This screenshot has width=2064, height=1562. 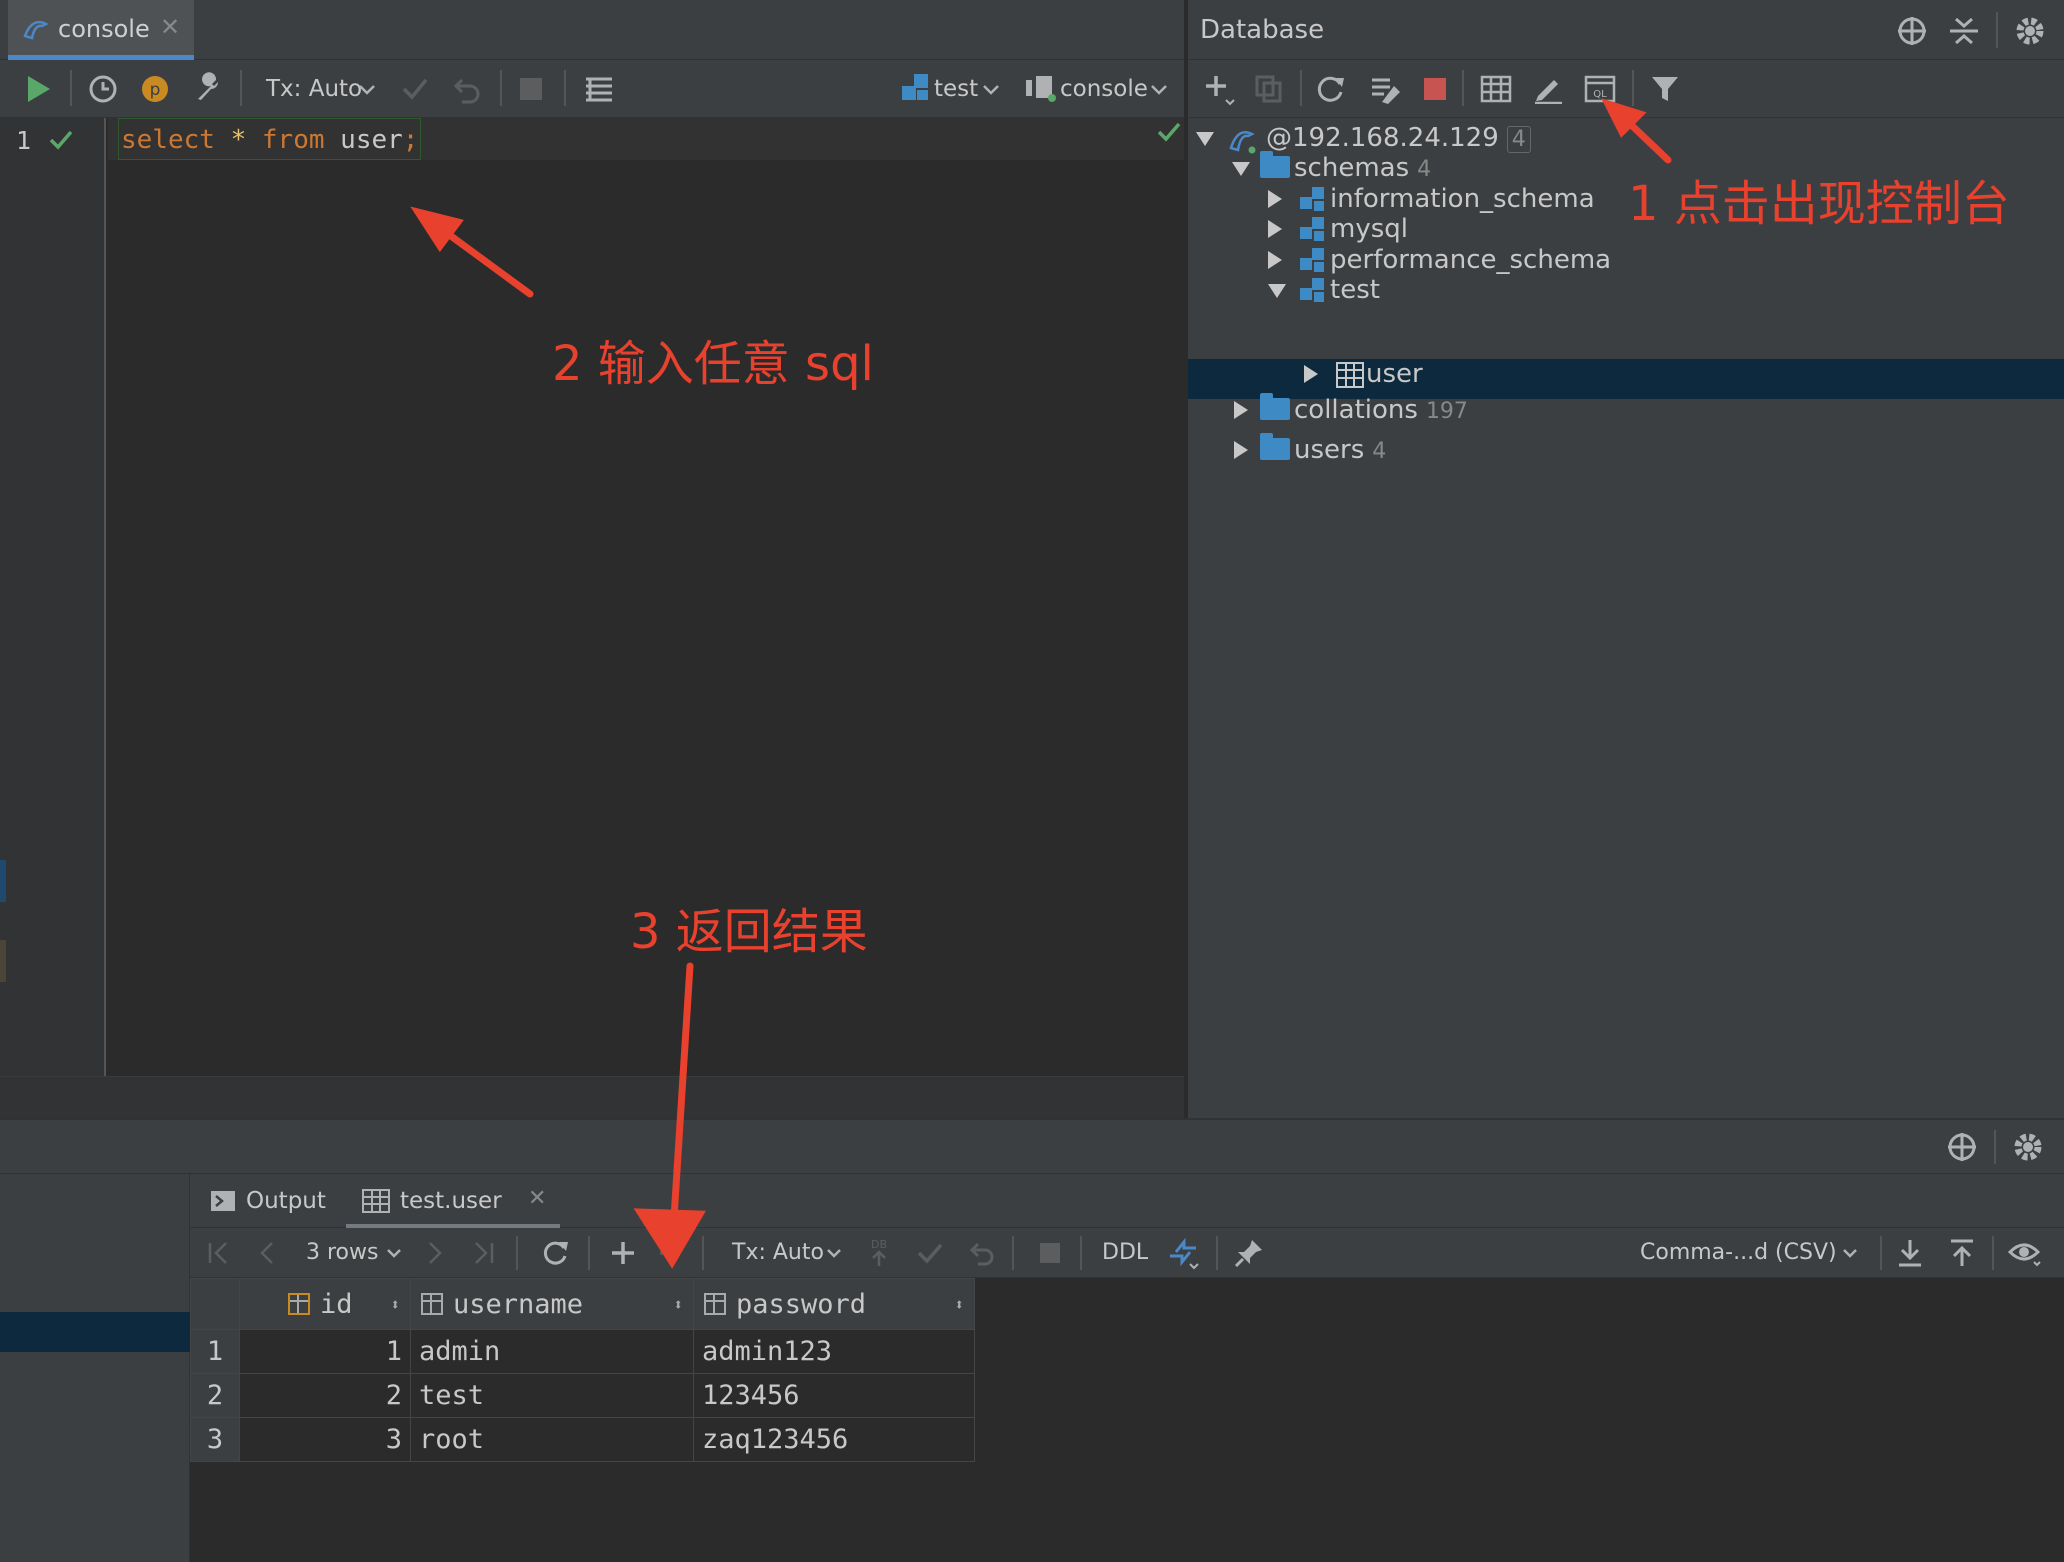 I want to click on annotation-step-3: 3 返回结果, so click(x=749, y=932).